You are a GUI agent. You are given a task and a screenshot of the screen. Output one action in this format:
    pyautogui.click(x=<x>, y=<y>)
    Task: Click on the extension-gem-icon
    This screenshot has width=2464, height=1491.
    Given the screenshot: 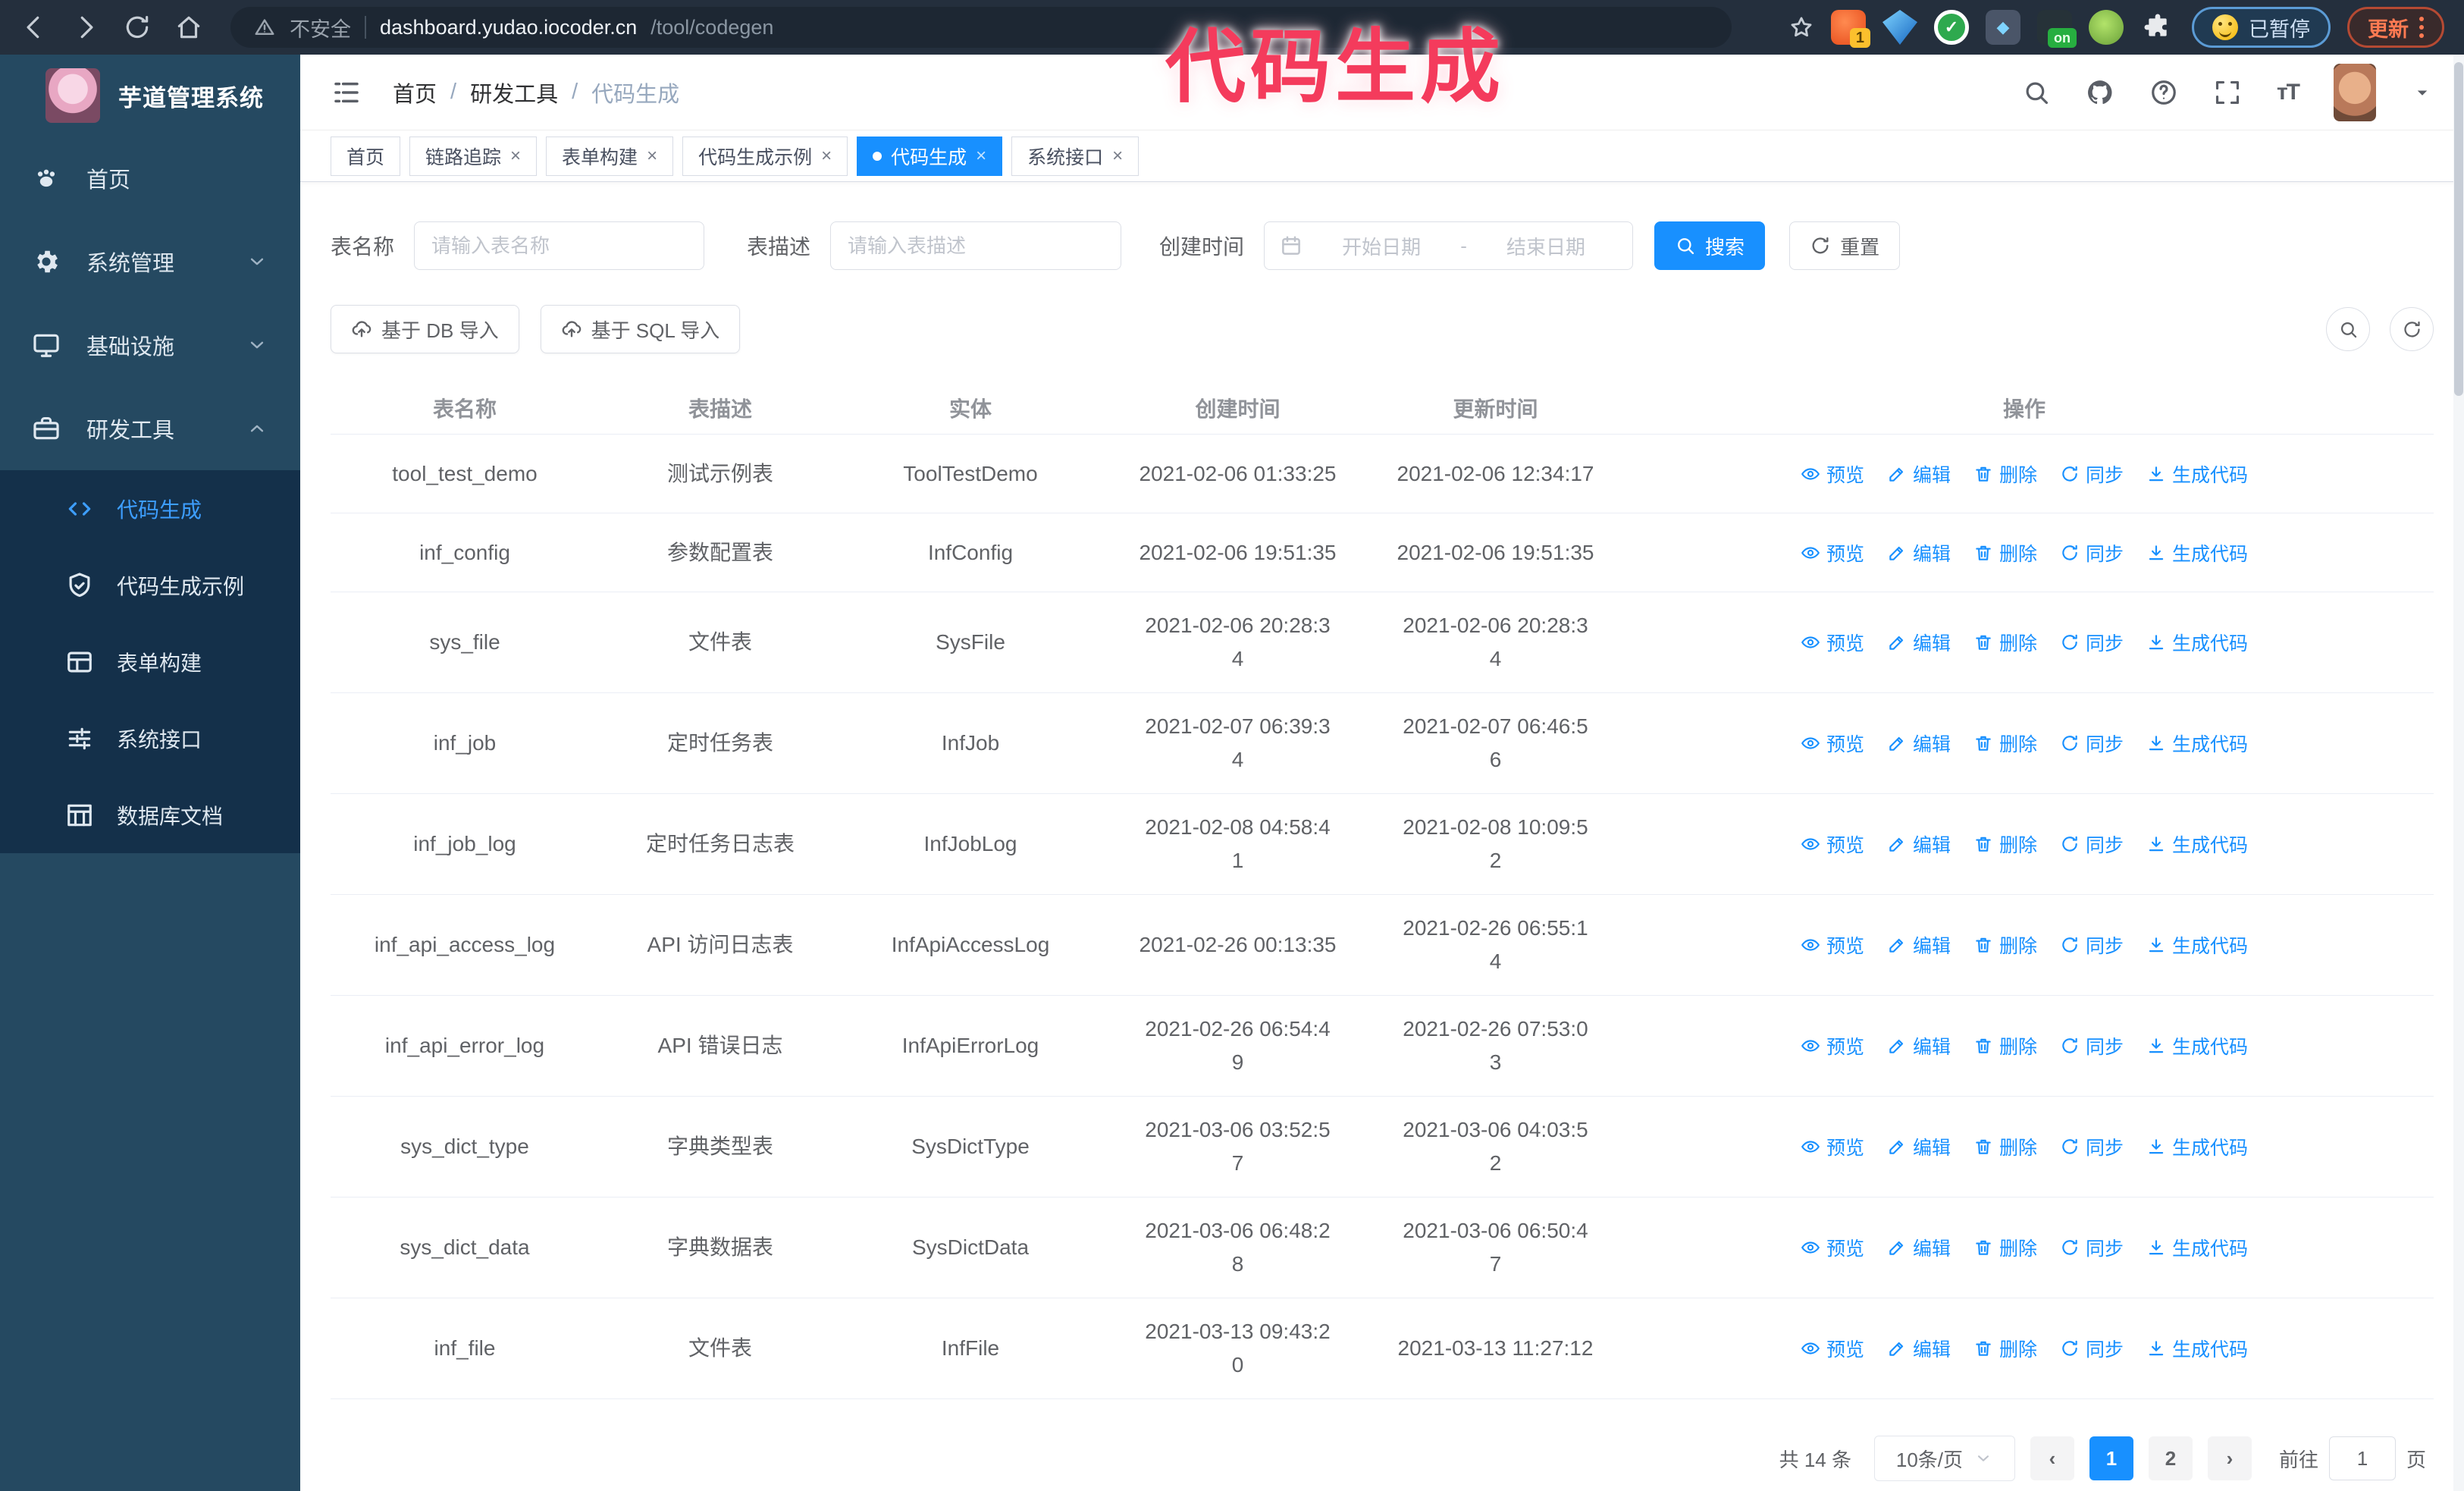 What is the action you would take?
    pyautogui.click(x=1899, y=27)
    